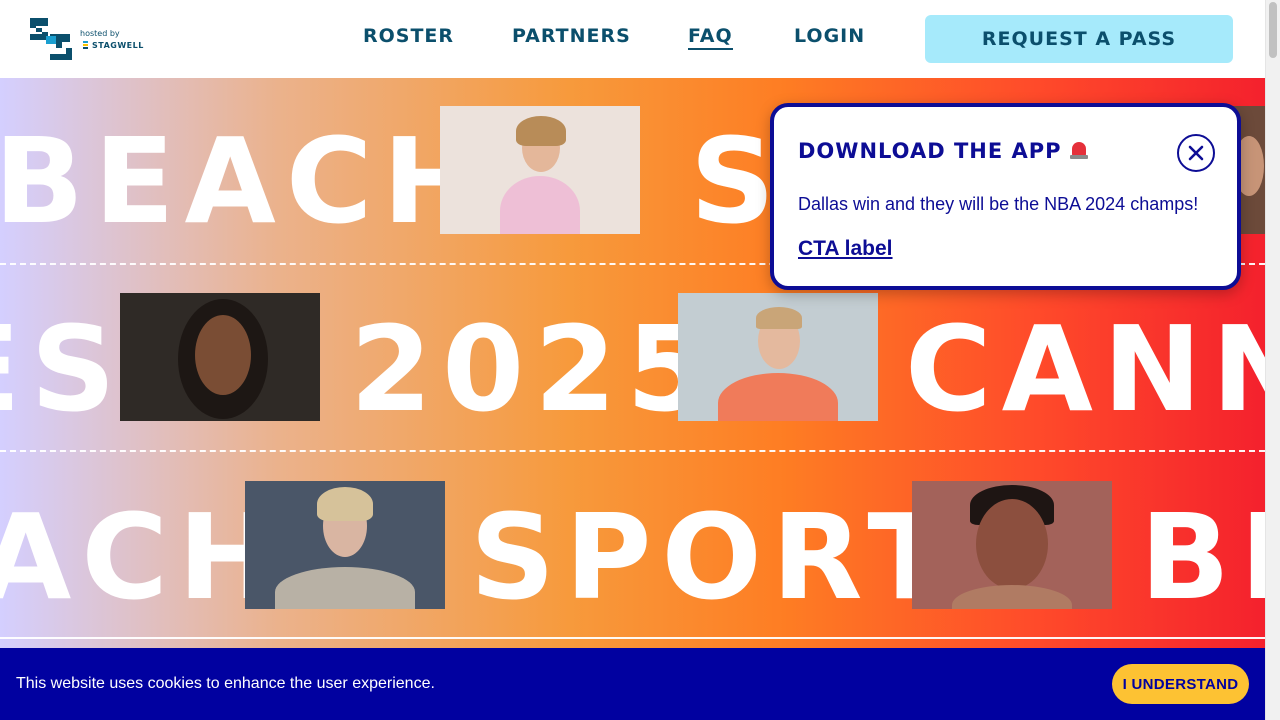  I want to click on cookie-accept-button: I UNDERSTAND, so click(1180, 684).